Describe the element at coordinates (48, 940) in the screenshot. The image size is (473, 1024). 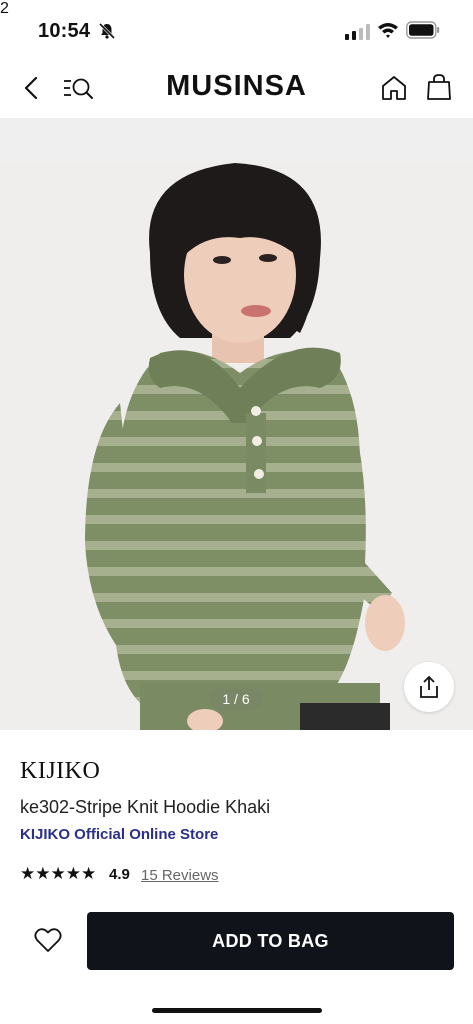
I see `heart-icon` at that location.